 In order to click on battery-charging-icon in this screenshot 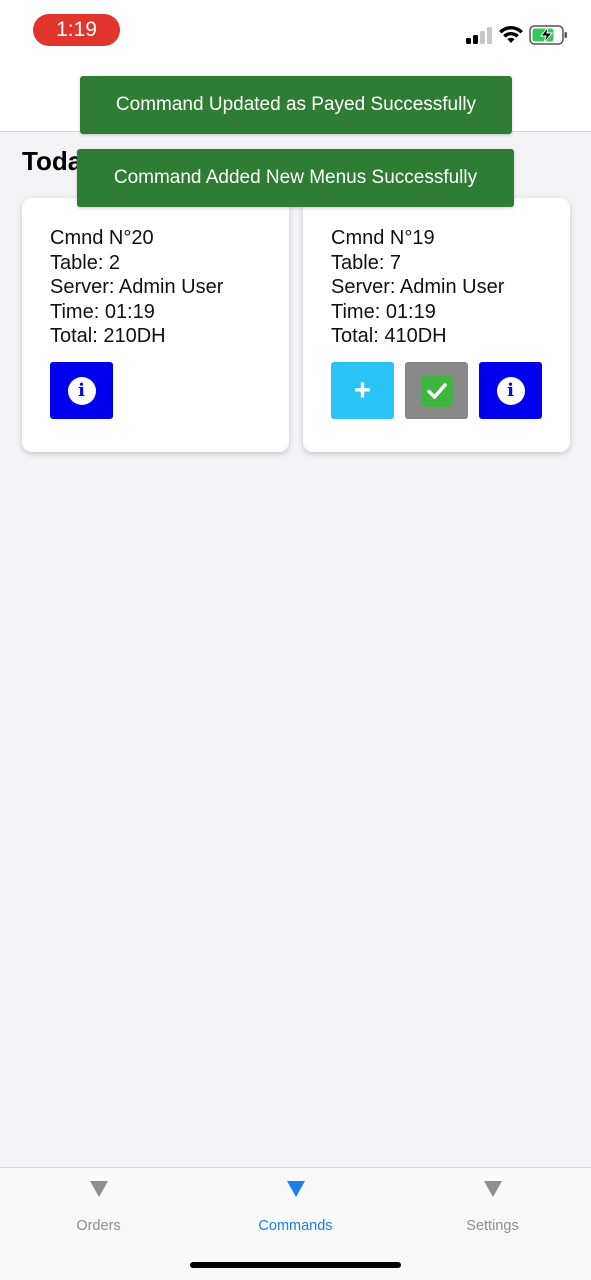, I will do `click(548, 35)`.